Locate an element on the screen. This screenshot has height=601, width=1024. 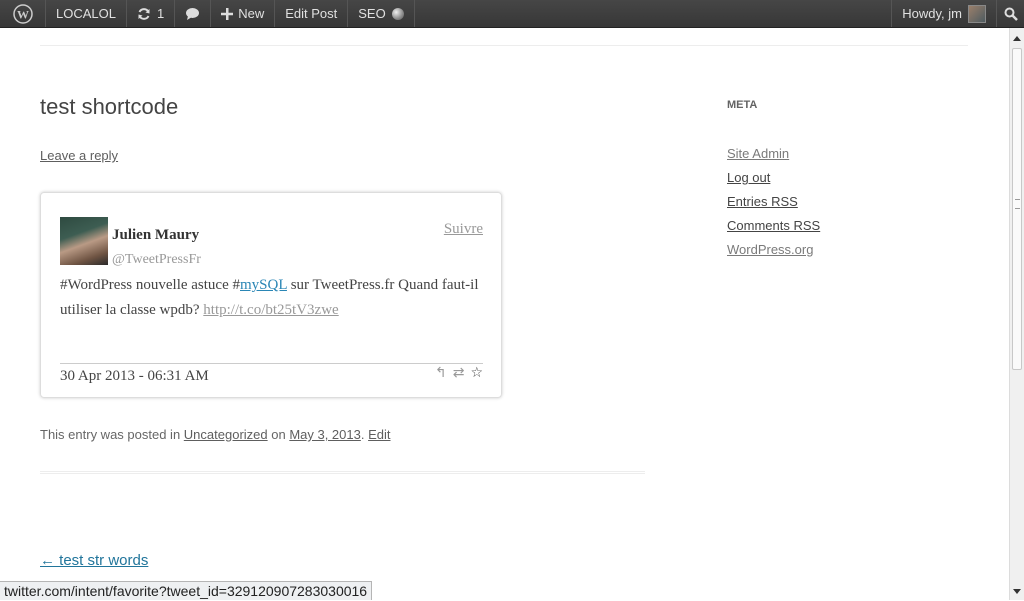
plus-icon is located at coordinates (227, 13).